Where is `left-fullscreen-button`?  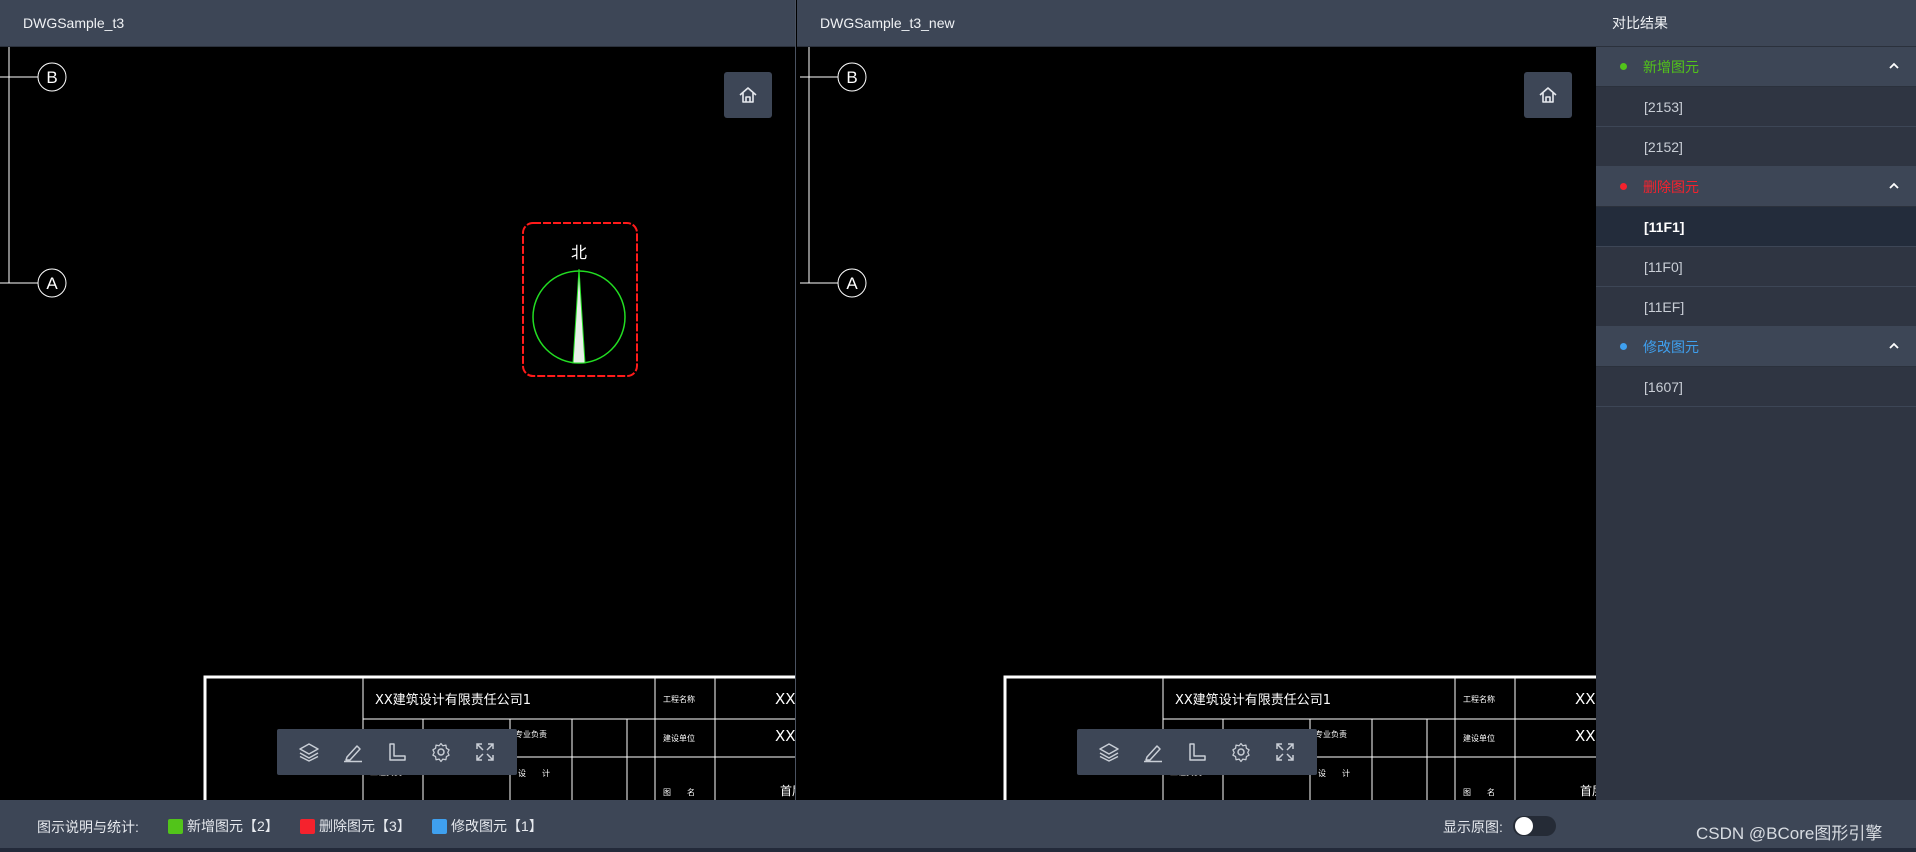 left-fullscreen-button is located at coordinates (485, 752).